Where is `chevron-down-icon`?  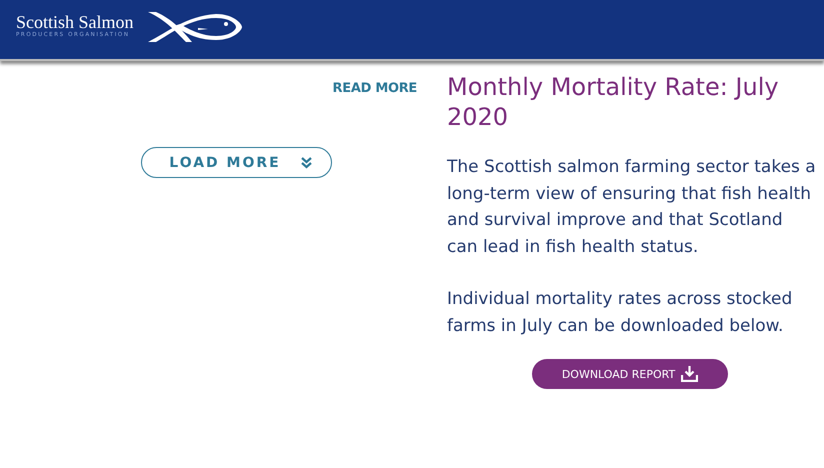 chevron-down-icon is located at coordinates (306, 162).